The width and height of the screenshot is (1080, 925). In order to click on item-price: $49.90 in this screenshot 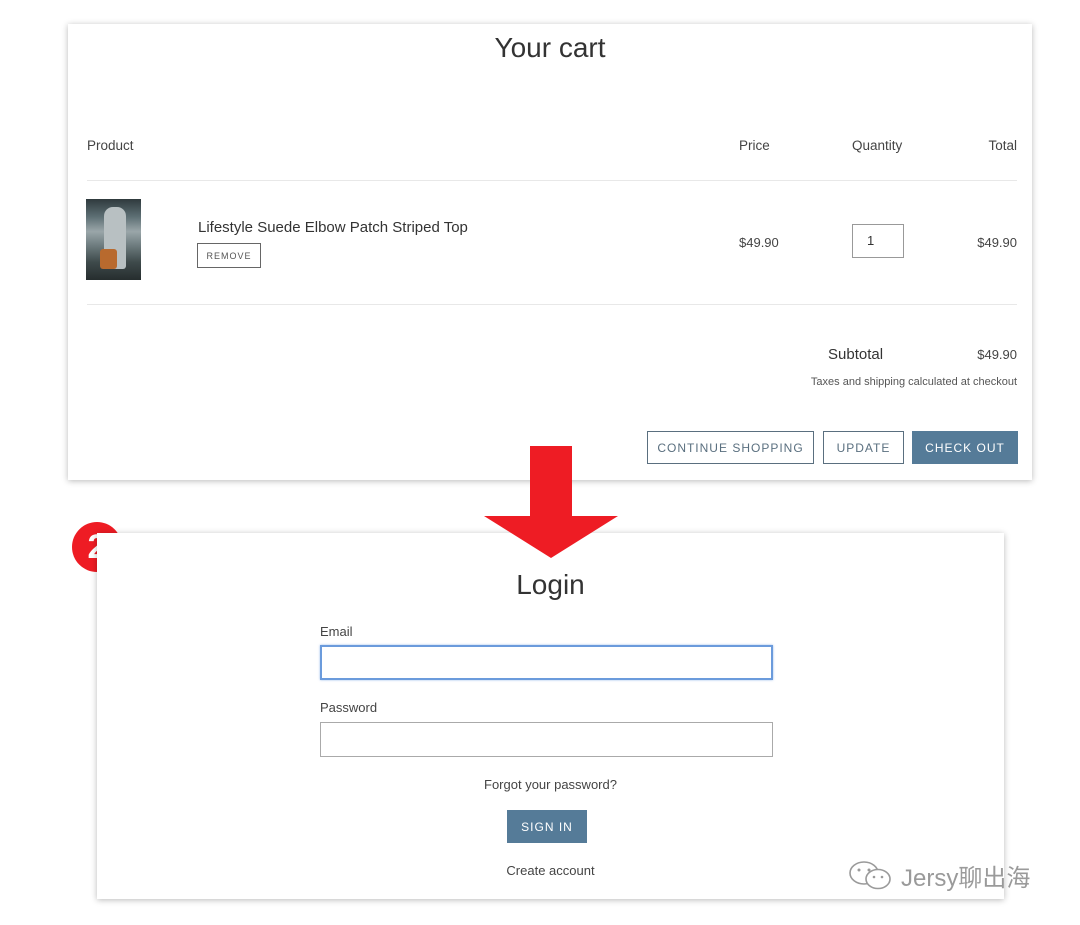, I will do `click(759, 242)`.